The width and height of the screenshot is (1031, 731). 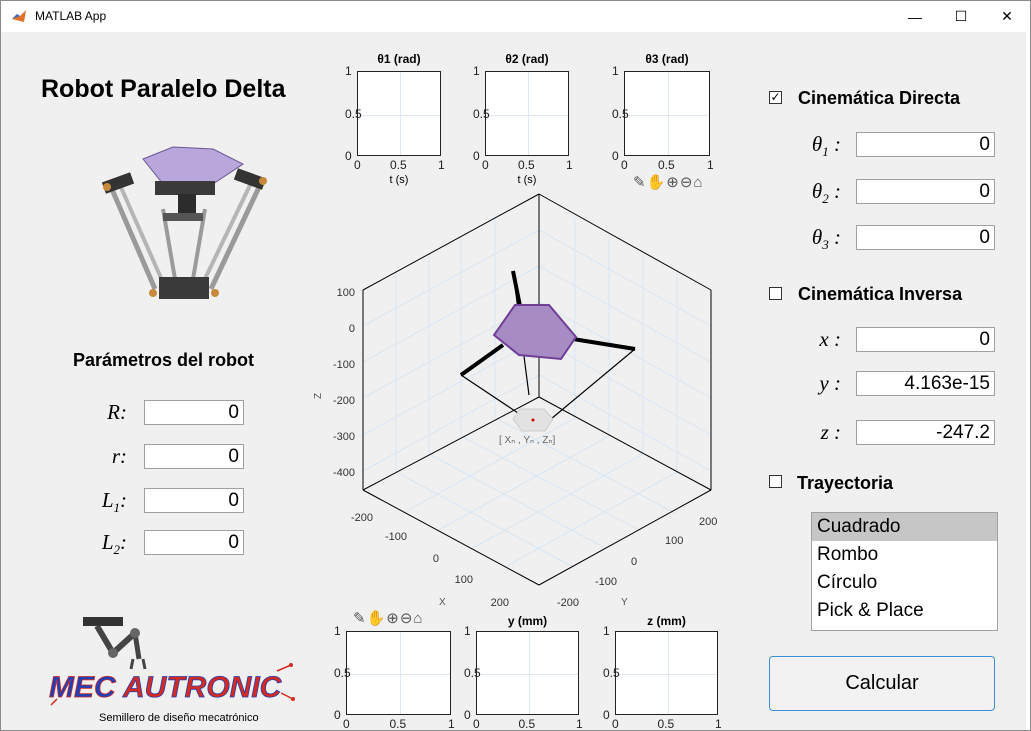 What do you see at coordinates (179, 718) in the screenshot?
I see `logo-tagline: Semillero de diseño mecatrónico` at bounding box center [179, 718].